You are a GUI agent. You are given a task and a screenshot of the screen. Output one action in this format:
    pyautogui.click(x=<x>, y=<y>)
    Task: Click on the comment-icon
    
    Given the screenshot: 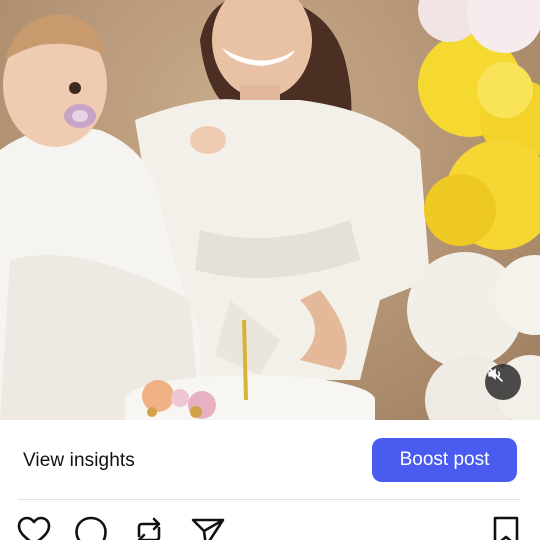 What is the action you would take?
    pyautogui.click(x=91, y=528)
    